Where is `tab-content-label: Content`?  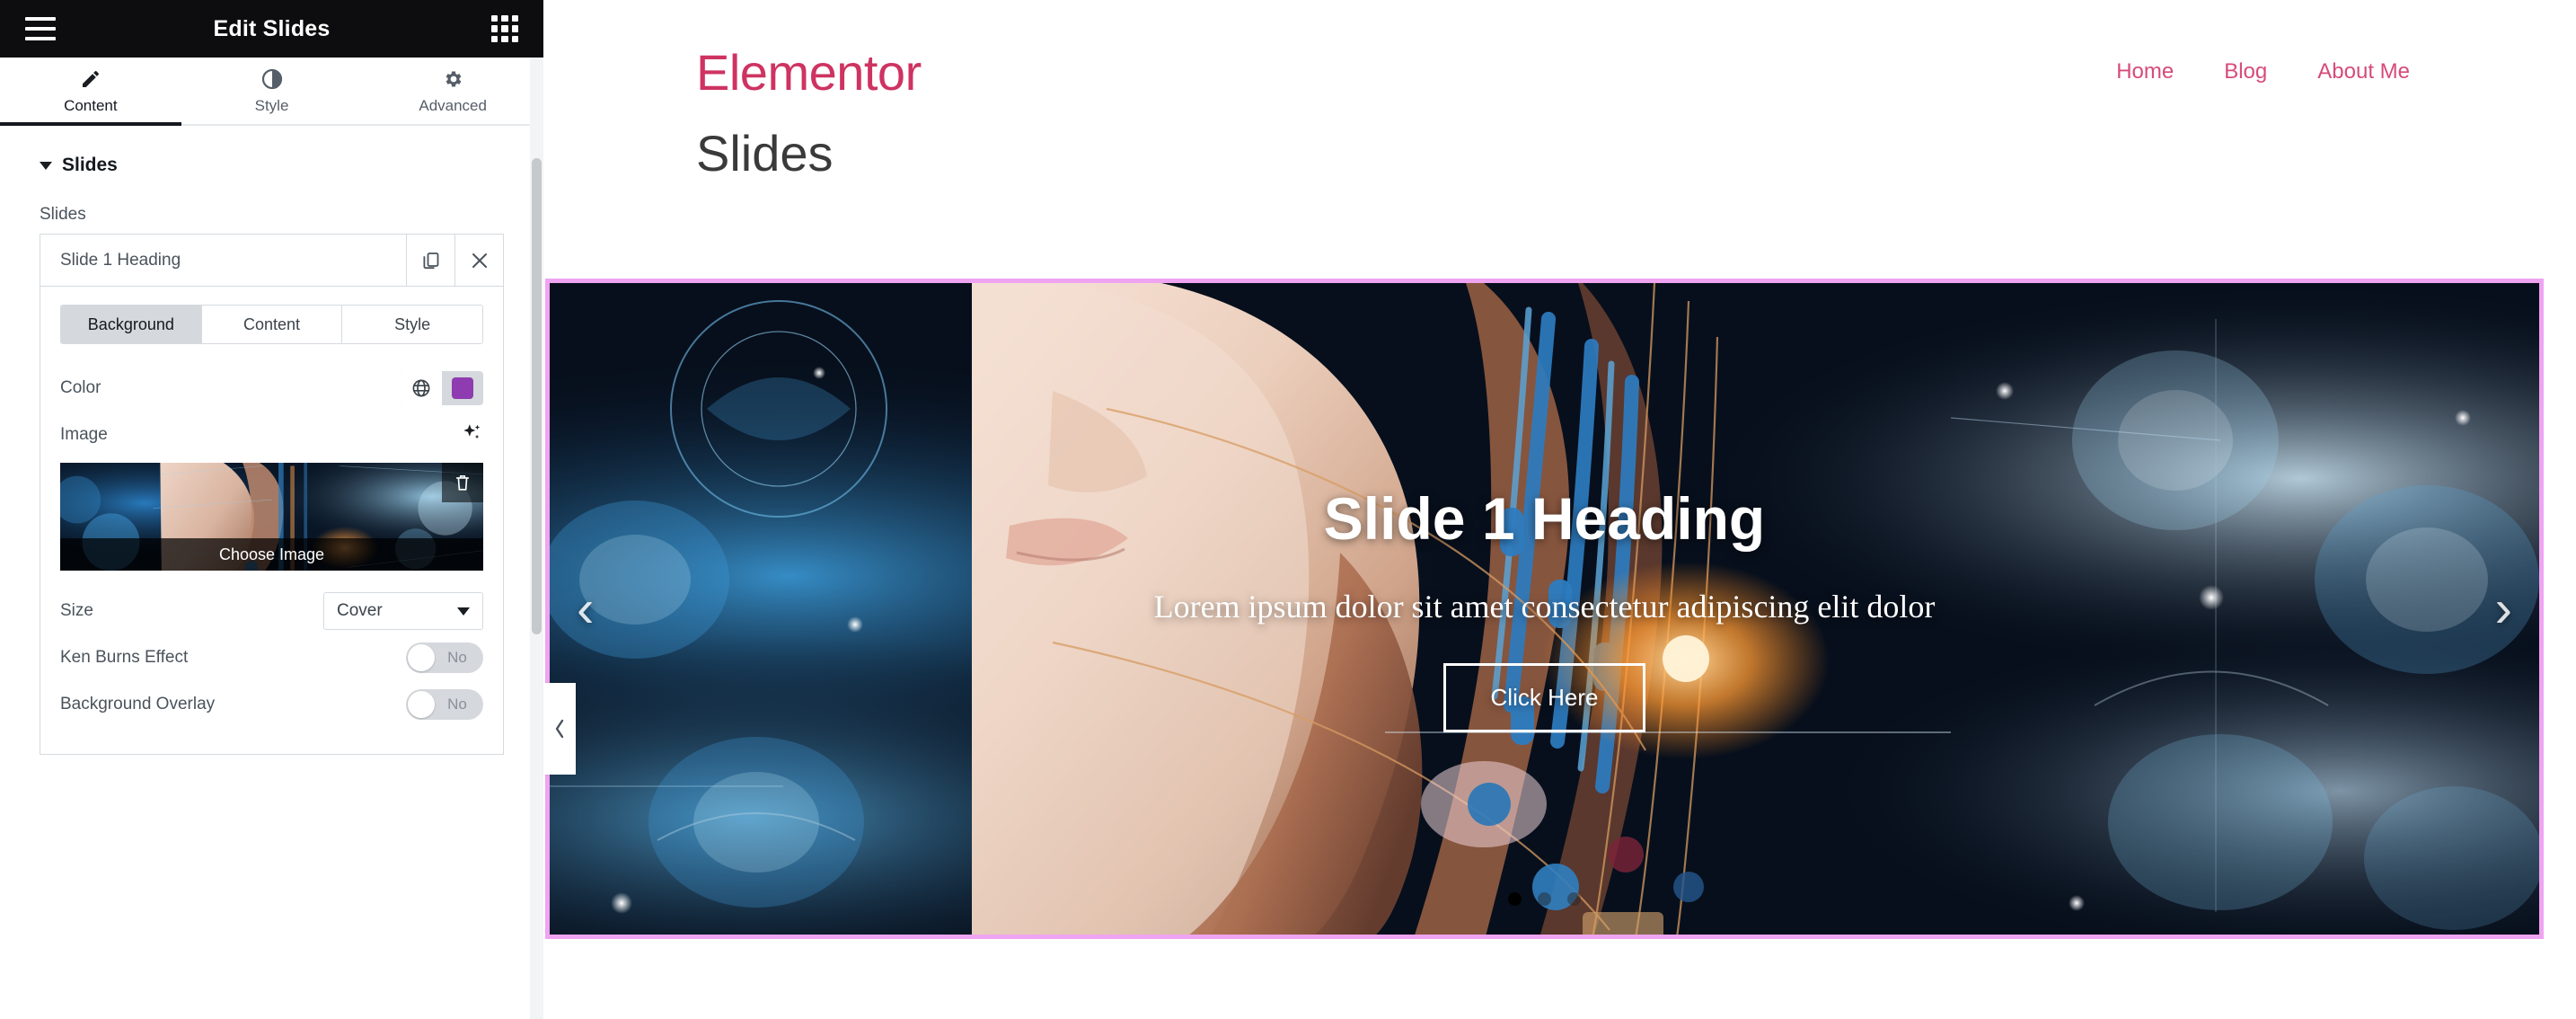
tab-content-label: Content is located at coordinates (91, 105).